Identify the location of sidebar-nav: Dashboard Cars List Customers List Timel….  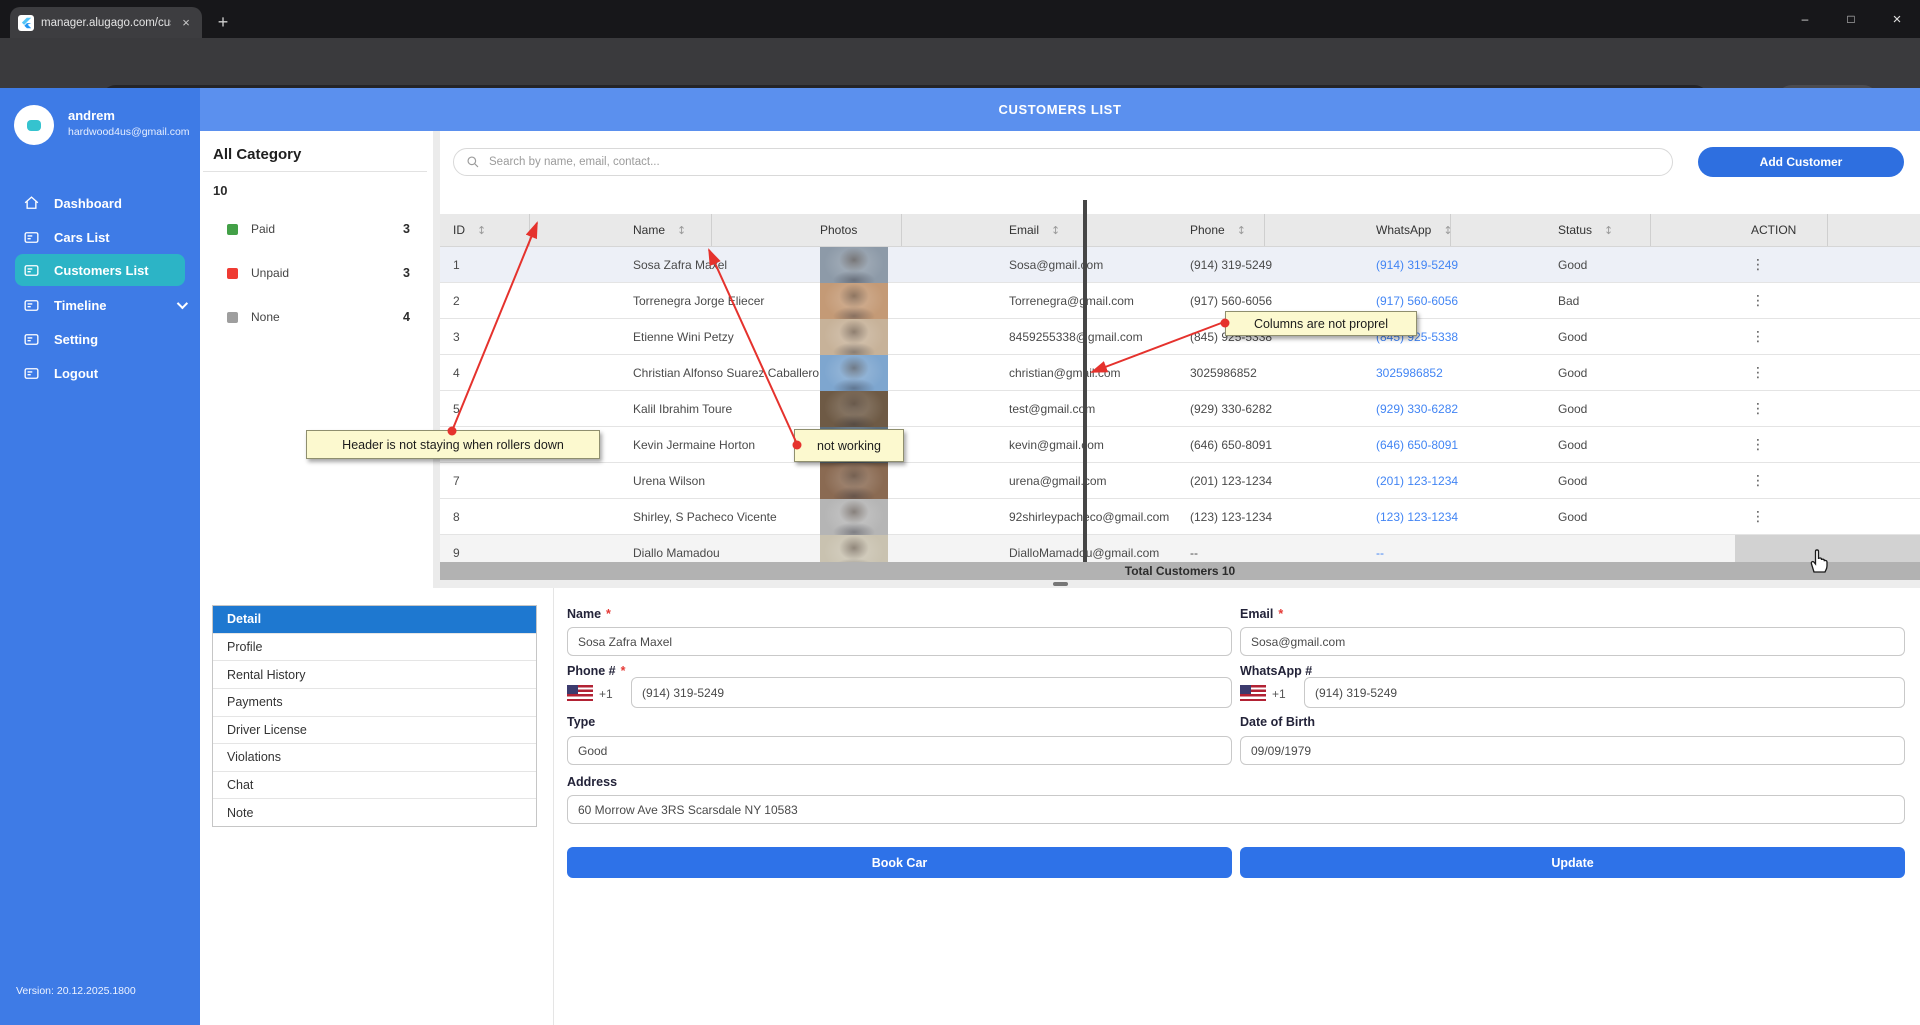
(100, 288).